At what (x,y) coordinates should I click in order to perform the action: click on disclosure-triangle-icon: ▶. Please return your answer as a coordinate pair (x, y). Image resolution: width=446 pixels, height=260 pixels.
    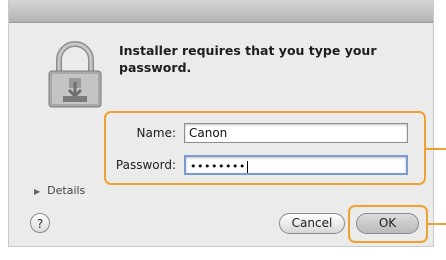
    Looking at the image, I should click on (37, 191).